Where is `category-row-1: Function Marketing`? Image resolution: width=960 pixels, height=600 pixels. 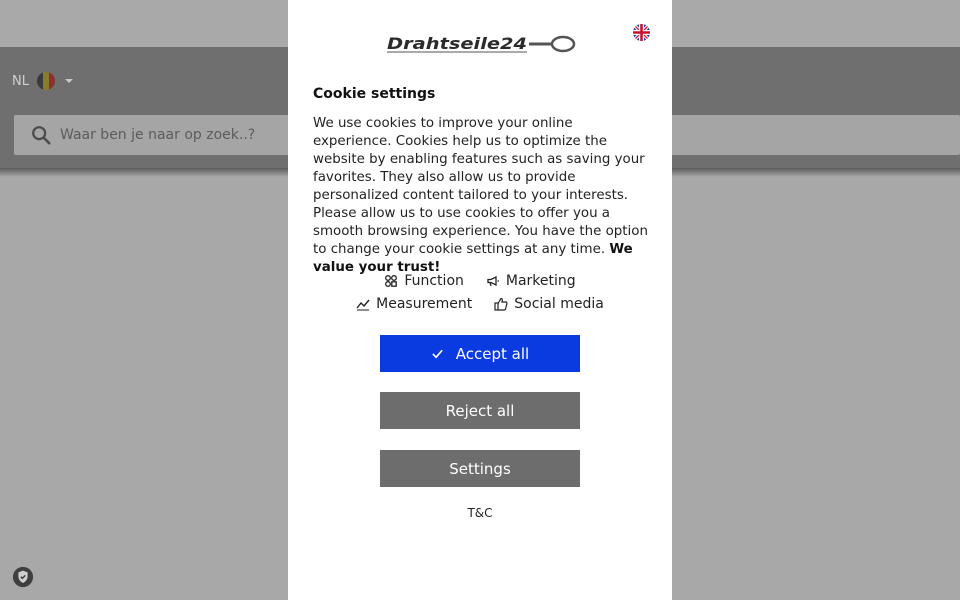
category-row-1: Function Marketing is located at coordinates (480, 281).